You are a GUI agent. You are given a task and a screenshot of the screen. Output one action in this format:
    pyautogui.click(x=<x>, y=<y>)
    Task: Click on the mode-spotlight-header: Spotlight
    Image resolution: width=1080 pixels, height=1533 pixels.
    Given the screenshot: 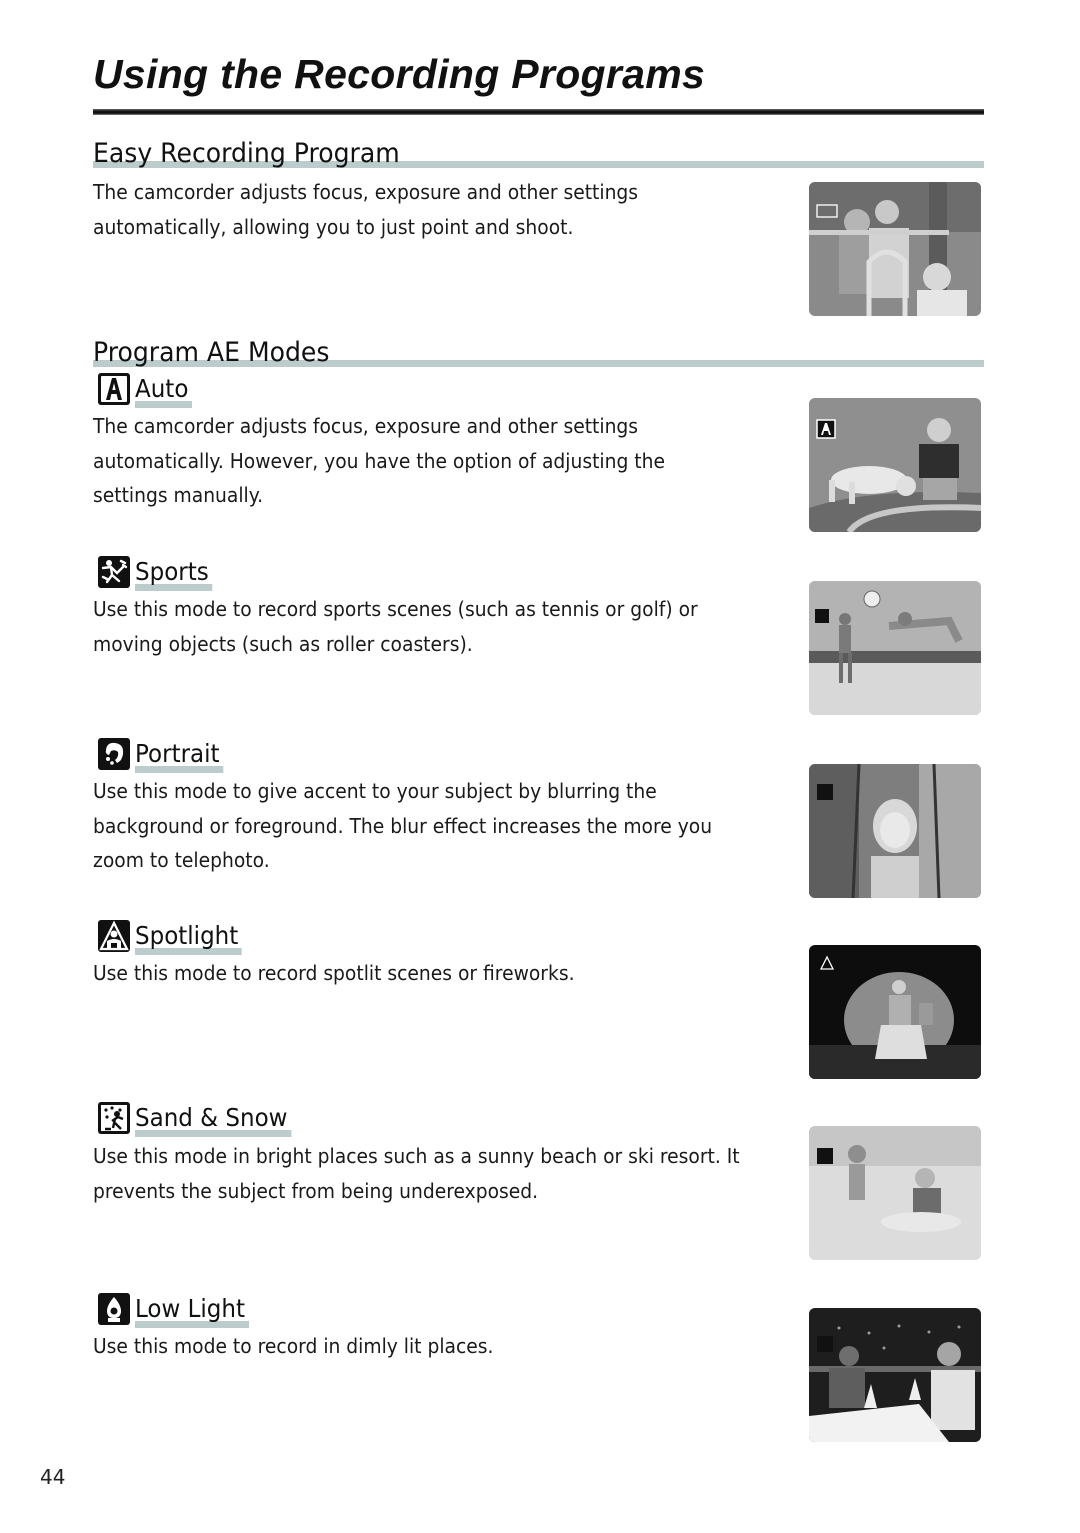 What is the action you would take?
    pyautogui.click(x=172, y=937)
    